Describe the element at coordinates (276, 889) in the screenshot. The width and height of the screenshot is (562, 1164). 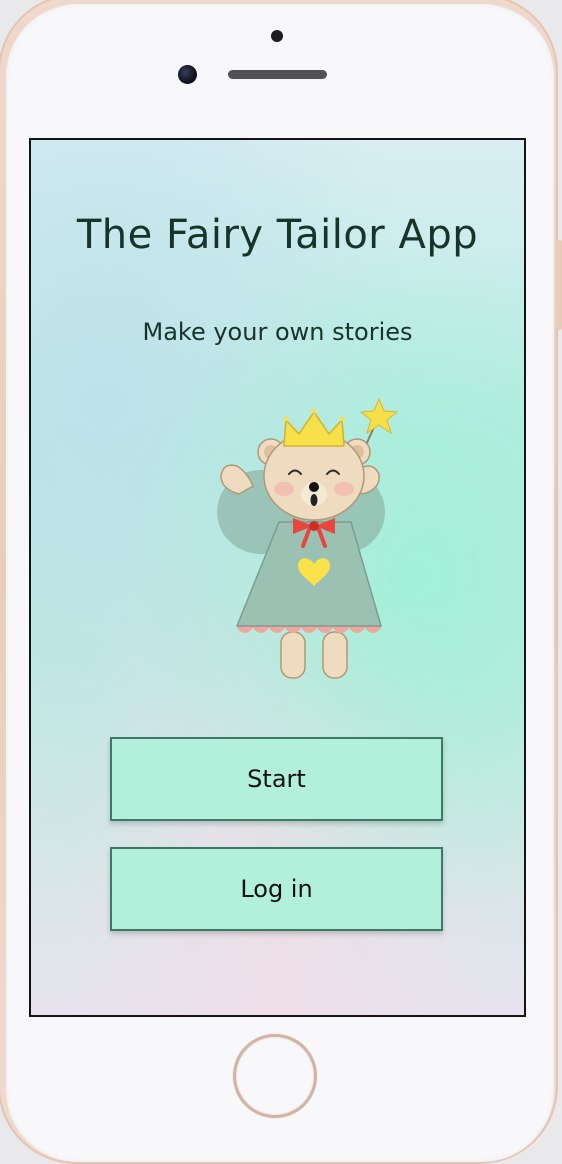
I see `login-button: Log in` at that location.